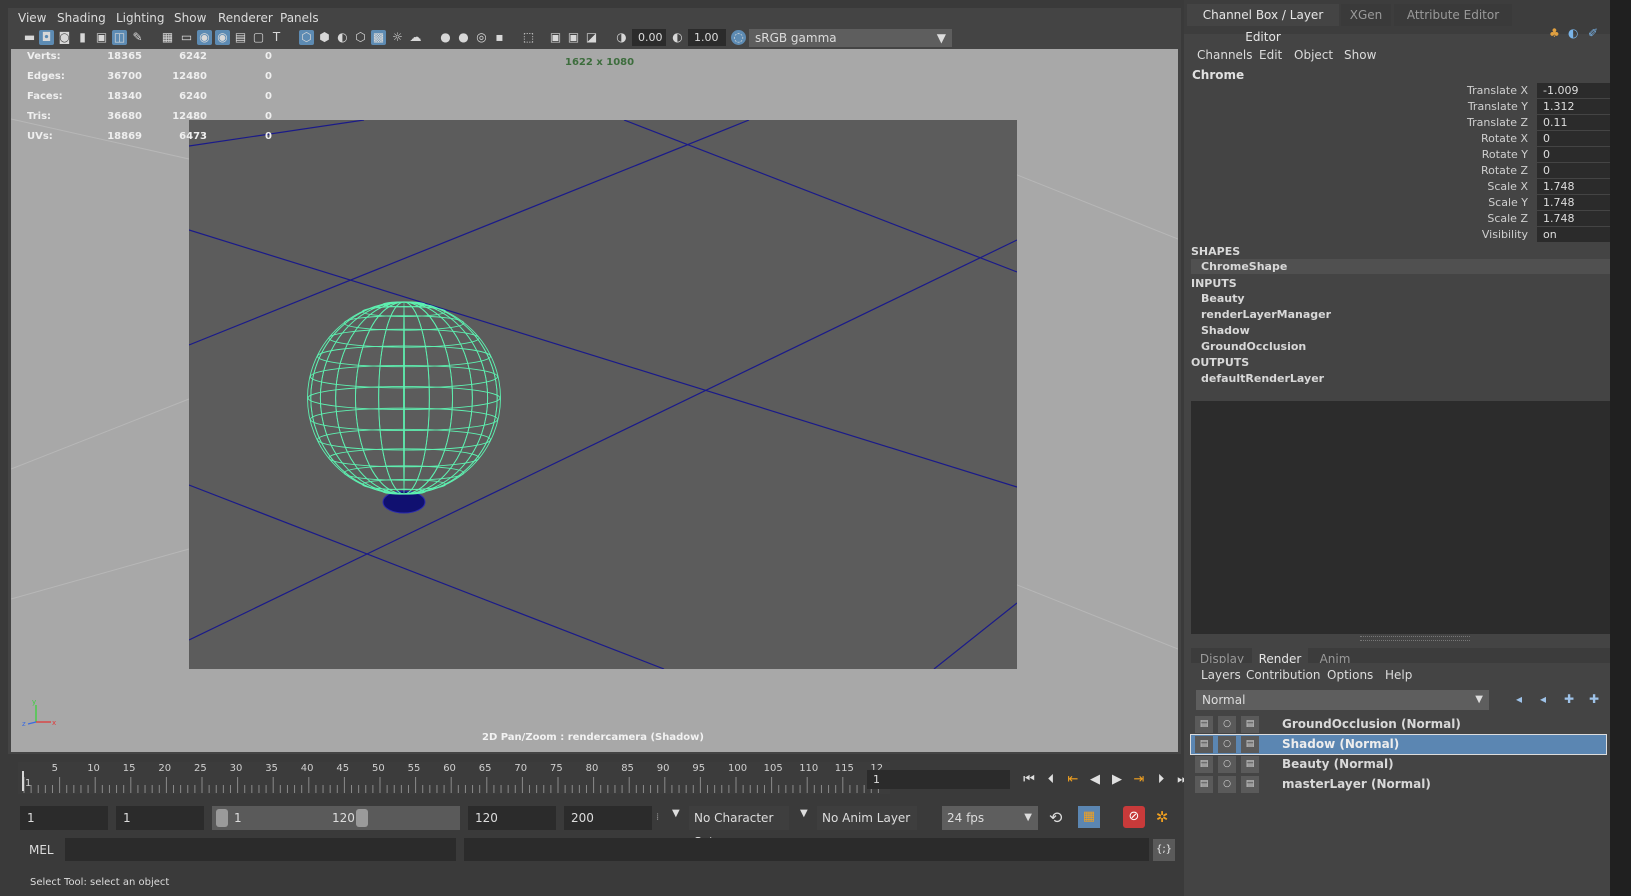  I want to click on exposure-icon: ◑, so click(621, 37).